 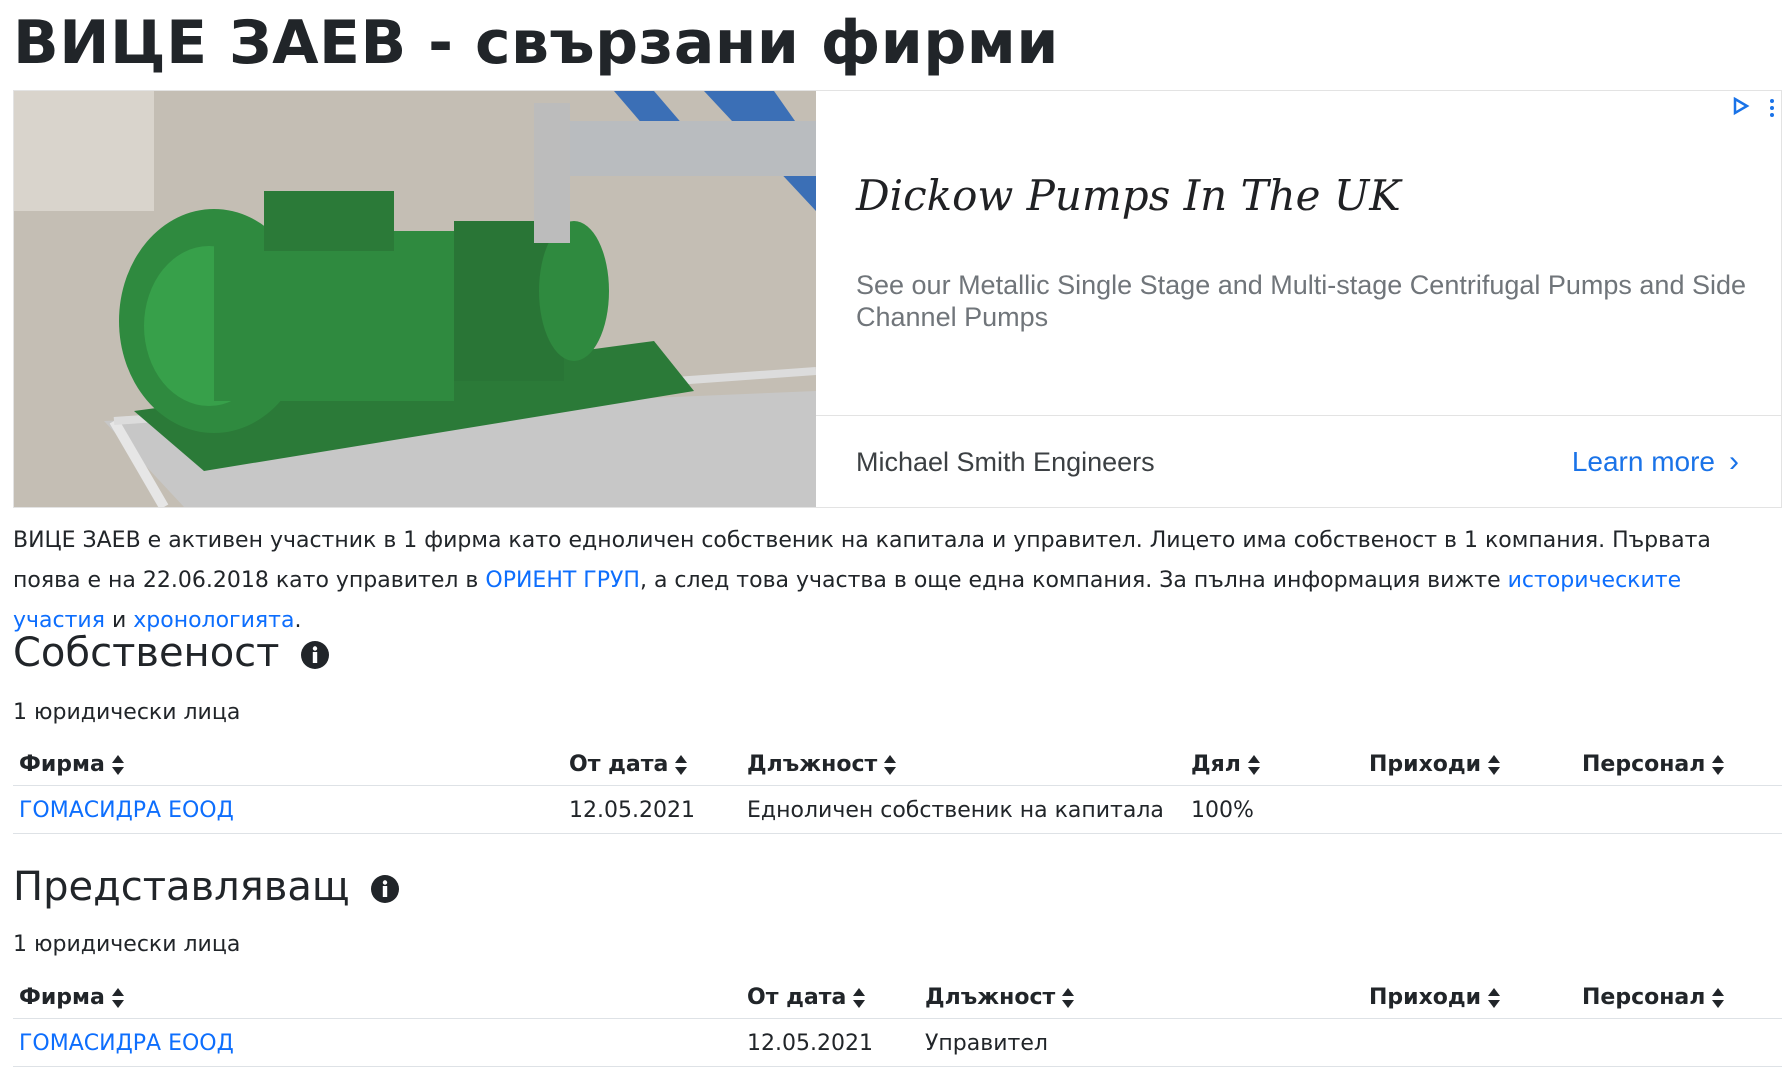 I want to click on role-cell: Едноличен собственик на капитала, so click(x=963, y=809).